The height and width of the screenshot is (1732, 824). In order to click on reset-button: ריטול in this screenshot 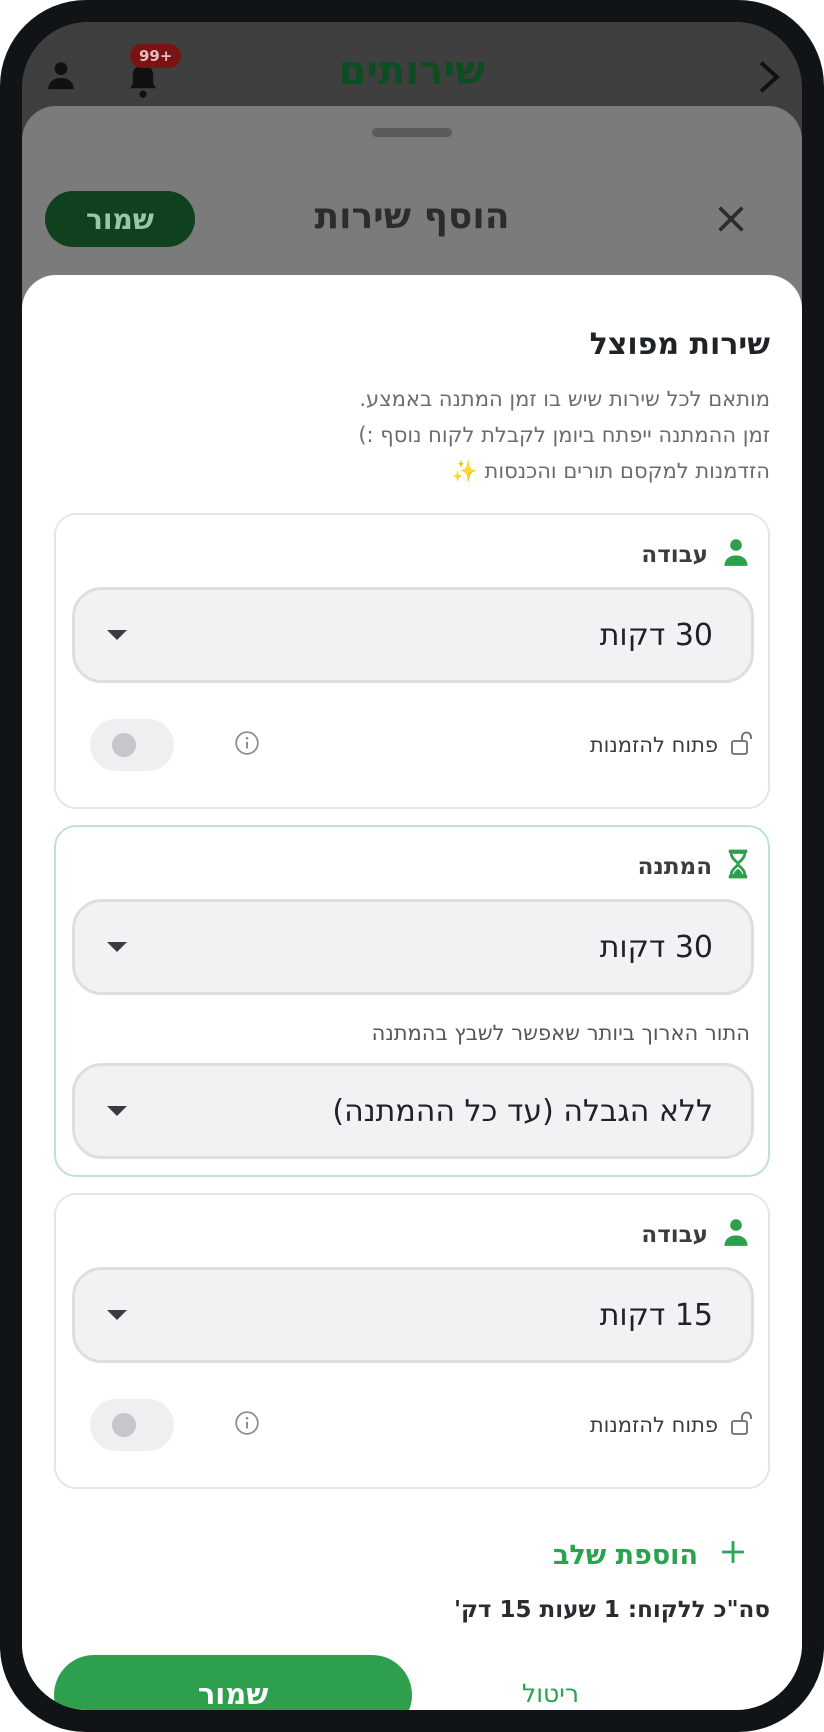, I will do `click(550, 1693)`.